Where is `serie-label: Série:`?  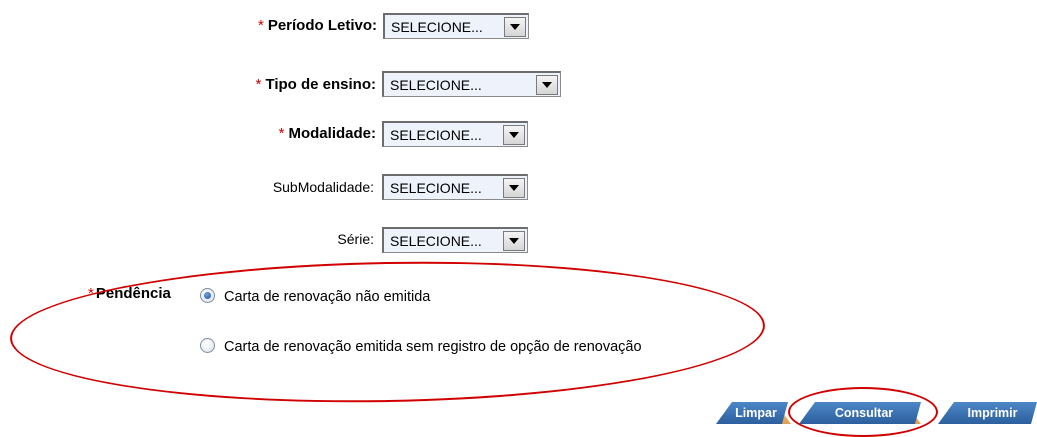
serie-label: Série: is located at coordinates (355, 239).